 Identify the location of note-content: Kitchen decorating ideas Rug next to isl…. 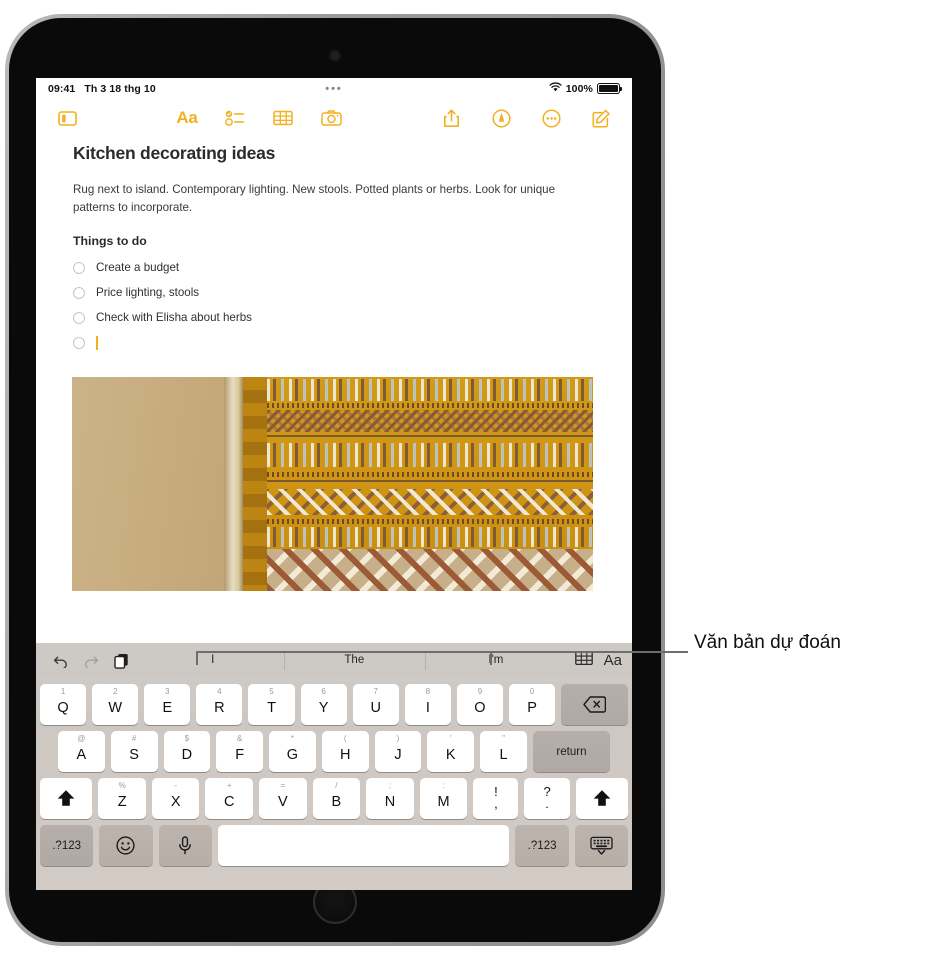
(334, 246).